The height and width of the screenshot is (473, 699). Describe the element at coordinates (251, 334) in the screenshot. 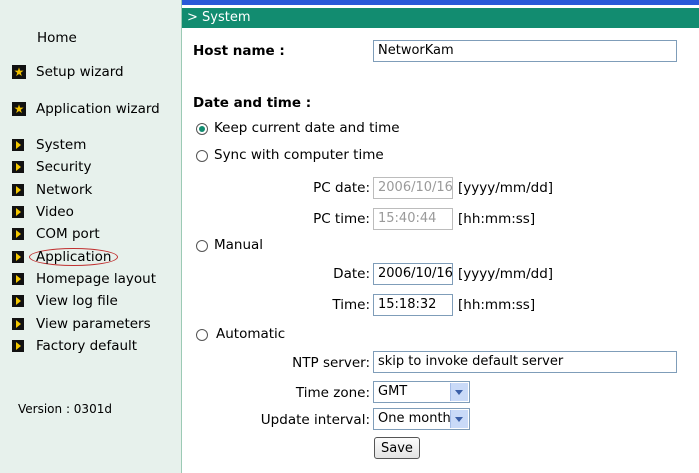

I see `automatic-label: Automatic` at that location.